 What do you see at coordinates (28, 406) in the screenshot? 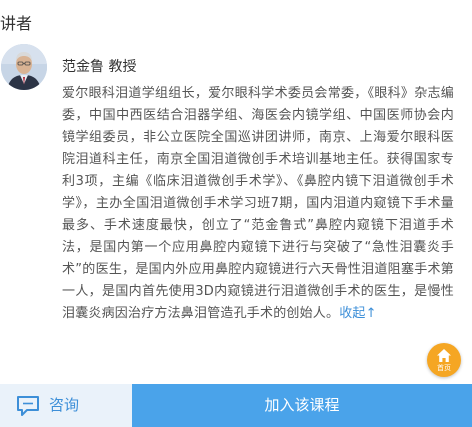
I see `chat-bubble-icon` at bounding box center [28, 406].